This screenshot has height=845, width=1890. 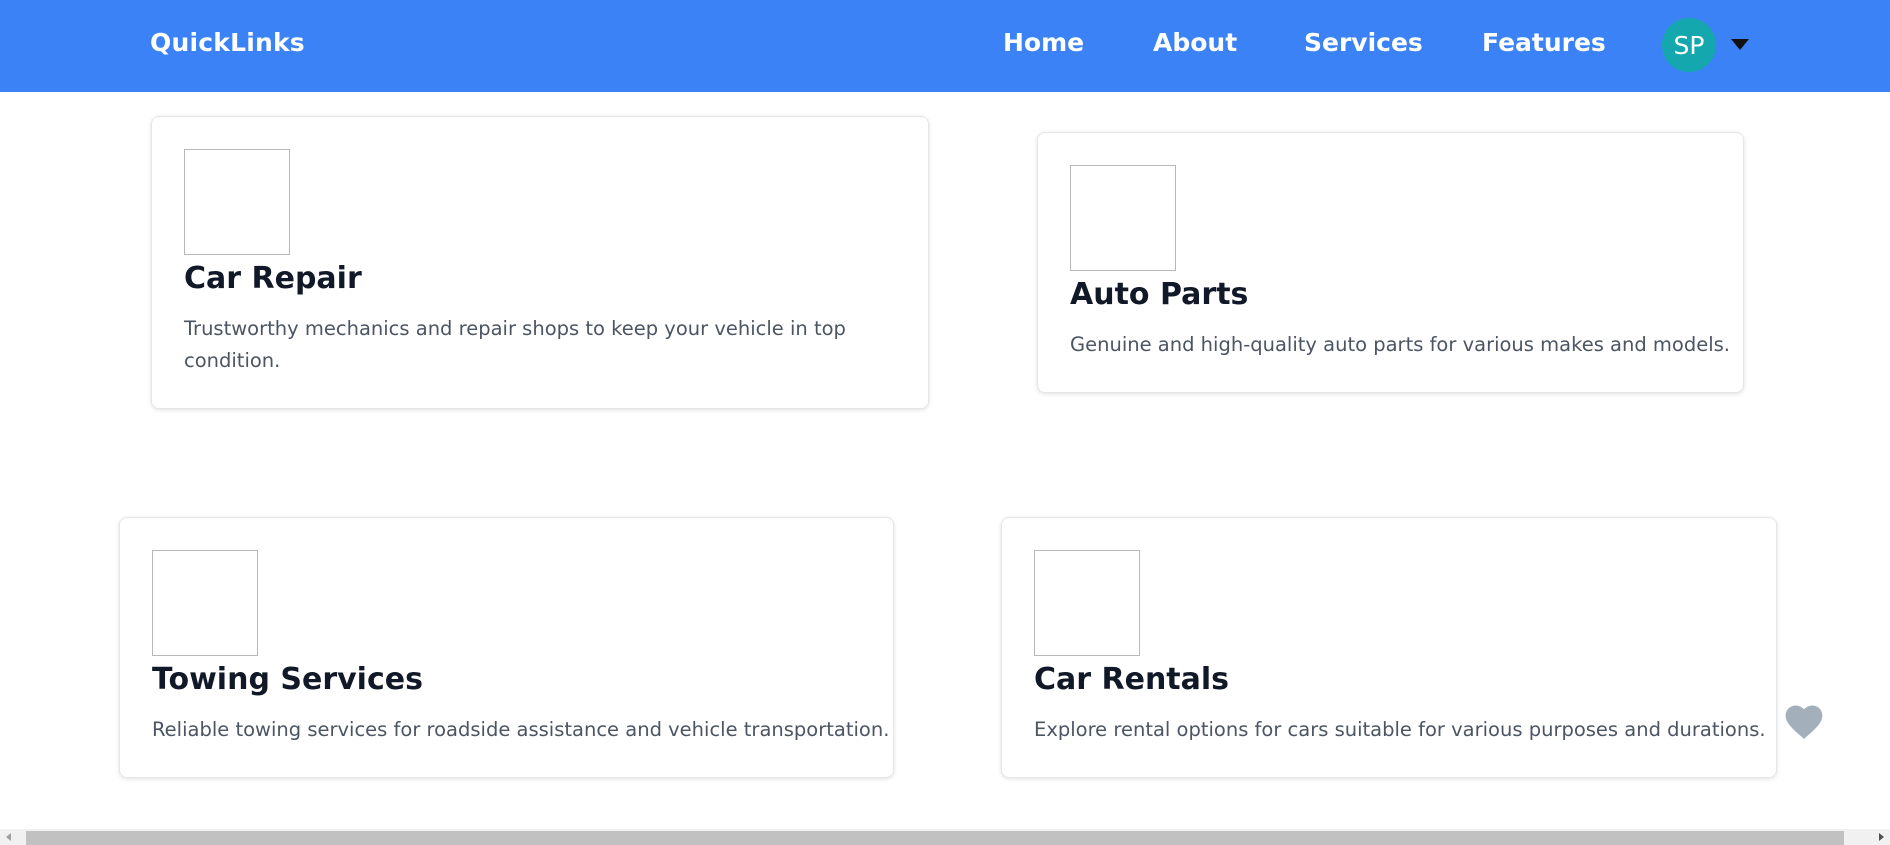 I want to click on card-title: Car Rentals, so click(x=1132, y=679).